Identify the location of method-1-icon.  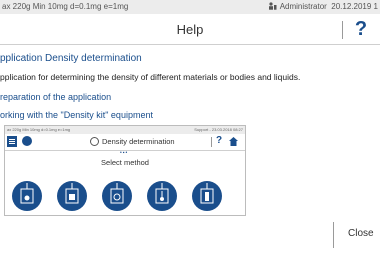
(27, 196).